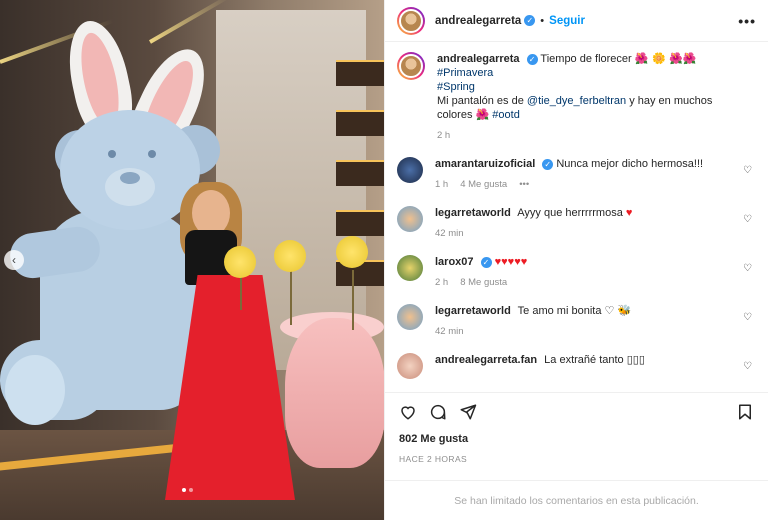 This screenshot has width=768, height=520. Describe the element at coordinates (187, 490) in the screenshot. I see `carousel-dots` at that location.